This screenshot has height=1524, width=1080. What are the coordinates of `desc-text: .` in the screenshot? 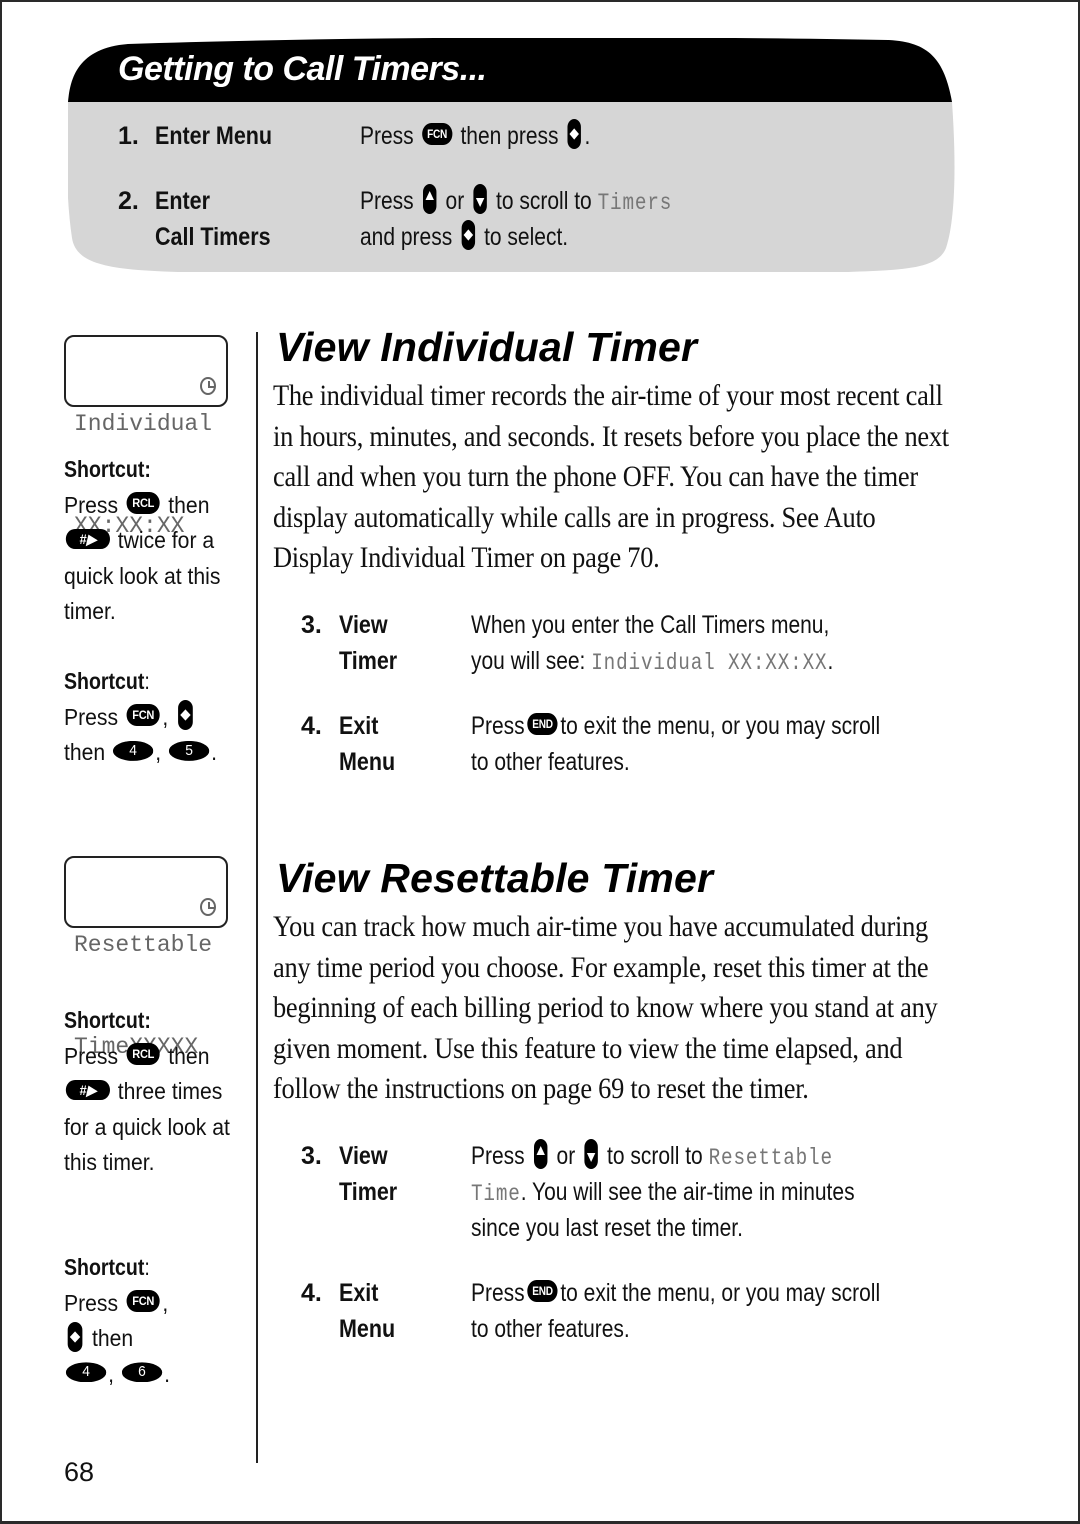 It's located at (587, 136).